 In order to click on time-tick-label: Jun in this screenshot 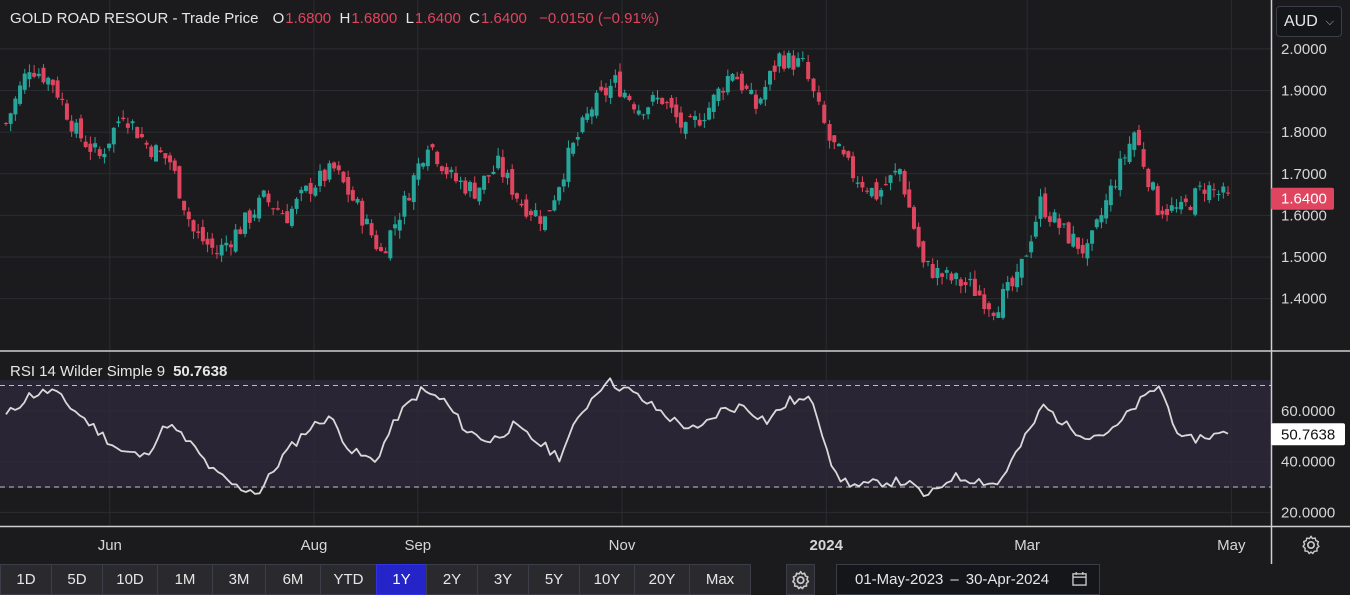, I will do `click(110, 545)`.